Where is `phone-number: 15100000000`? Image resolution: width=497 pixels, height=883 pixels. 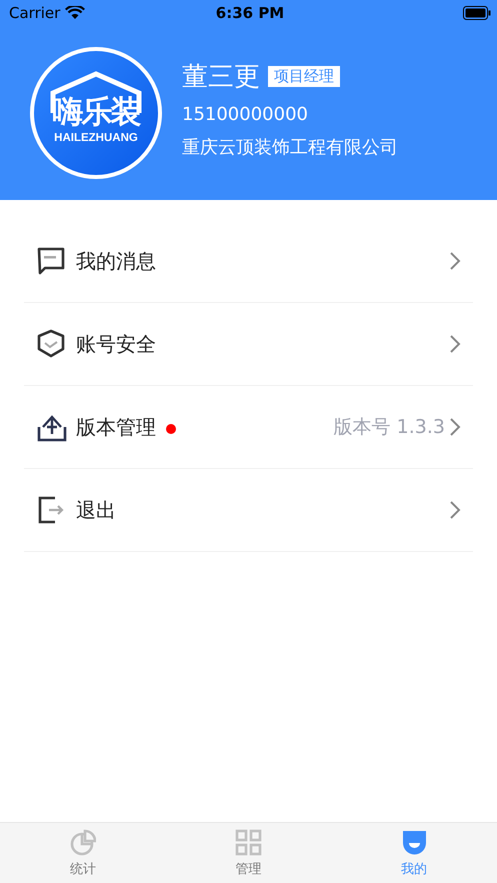
phone-number: 15100000000 is located at coordinates (245, 114).